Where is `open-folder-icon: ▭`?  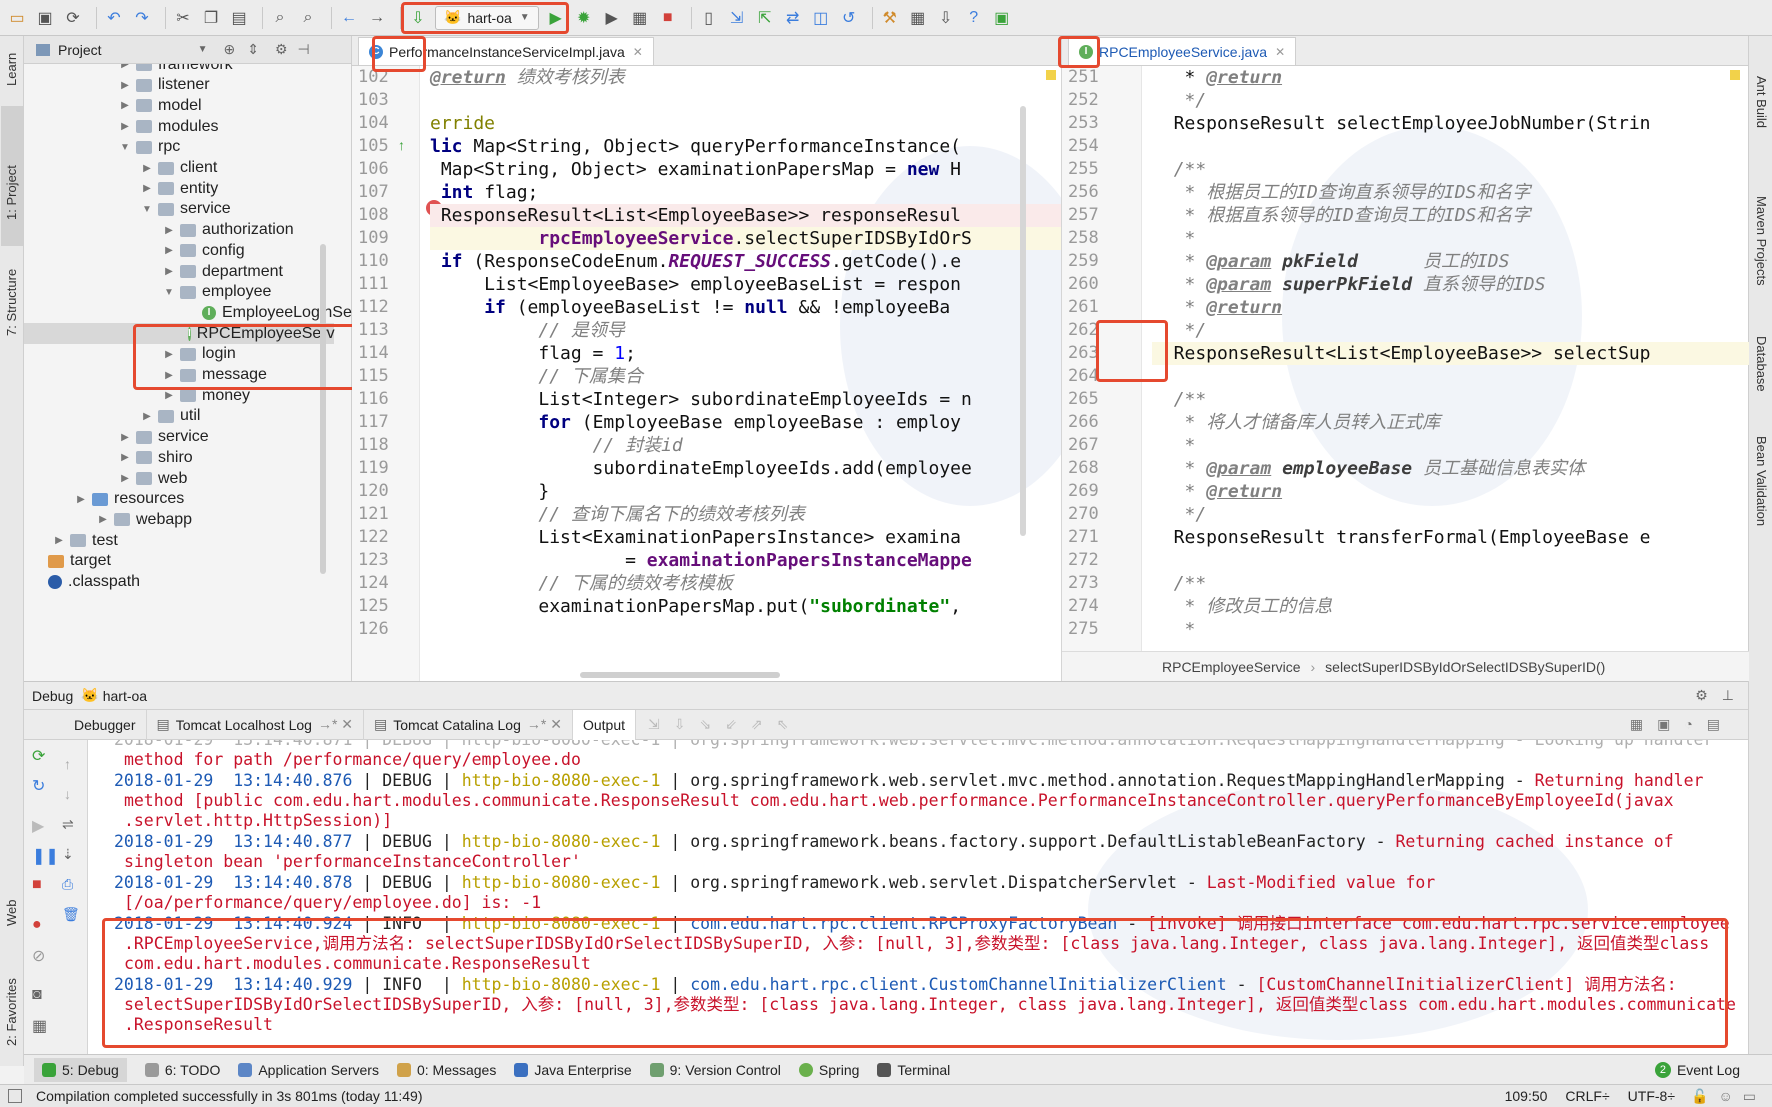
open-folder-icon: ▭ is located at coordinates (17, 18).